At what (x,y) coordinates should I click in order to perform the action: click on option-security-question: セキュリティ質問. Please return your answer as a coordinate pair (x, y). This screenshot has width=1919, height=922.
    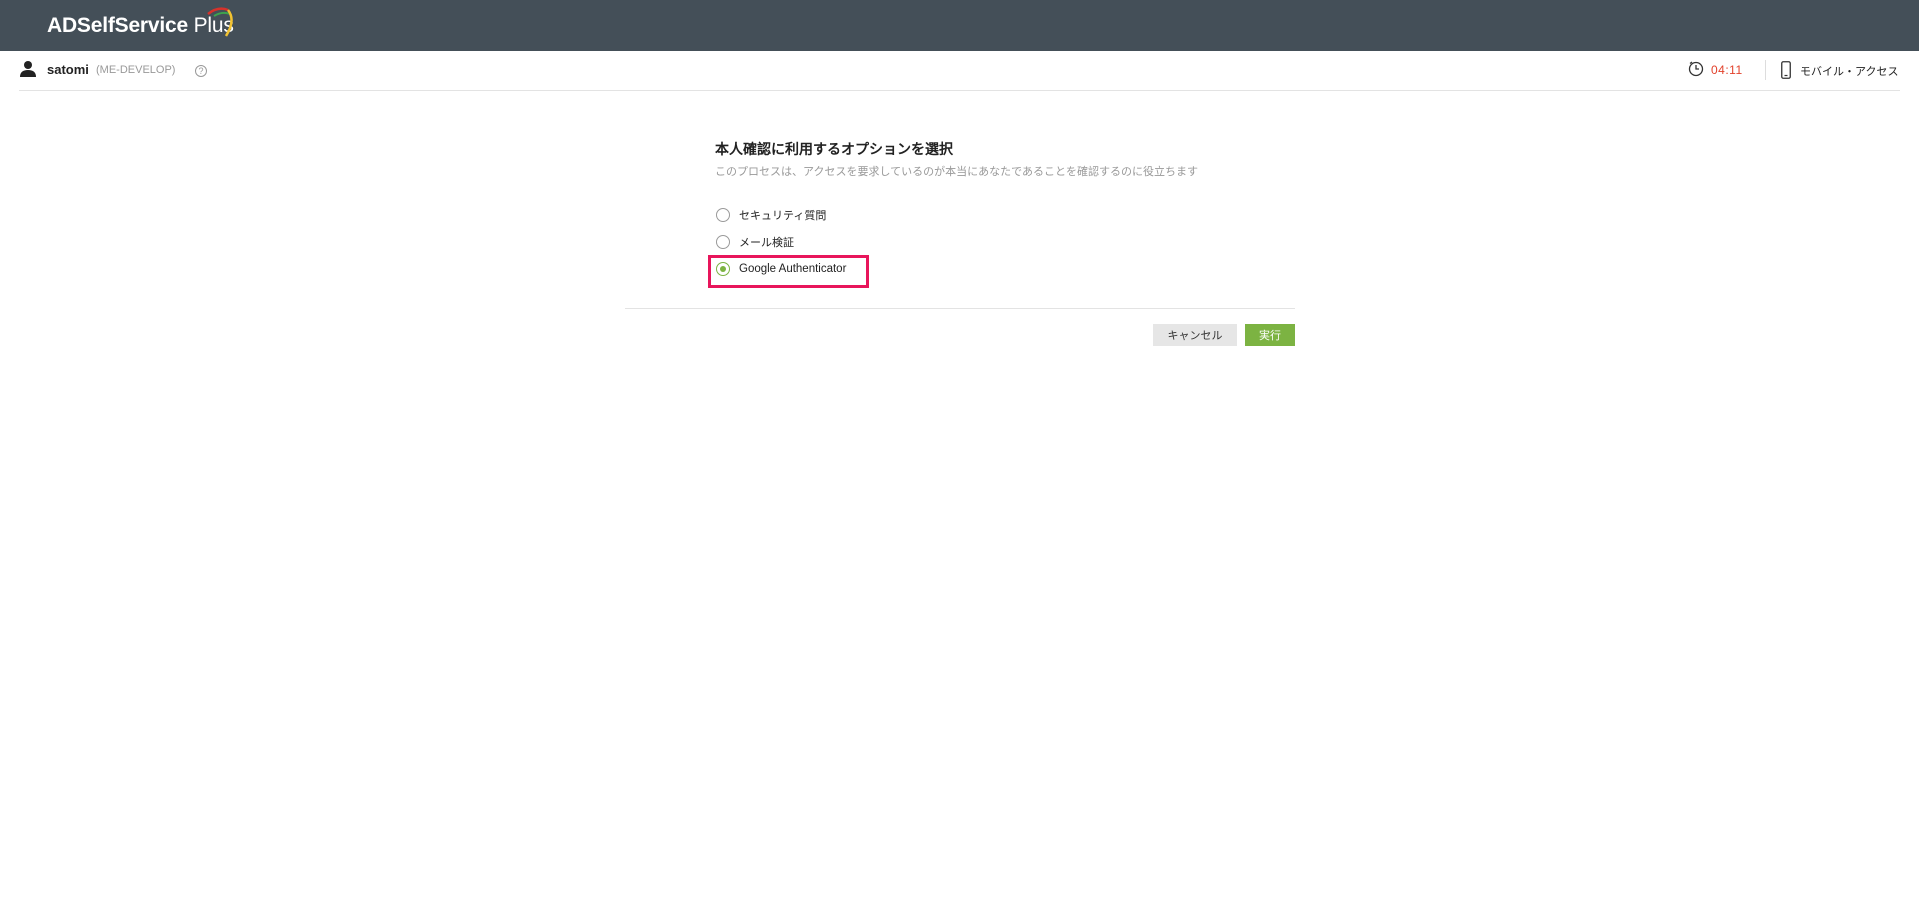
    Looking at the image, I should click on (771, 215).